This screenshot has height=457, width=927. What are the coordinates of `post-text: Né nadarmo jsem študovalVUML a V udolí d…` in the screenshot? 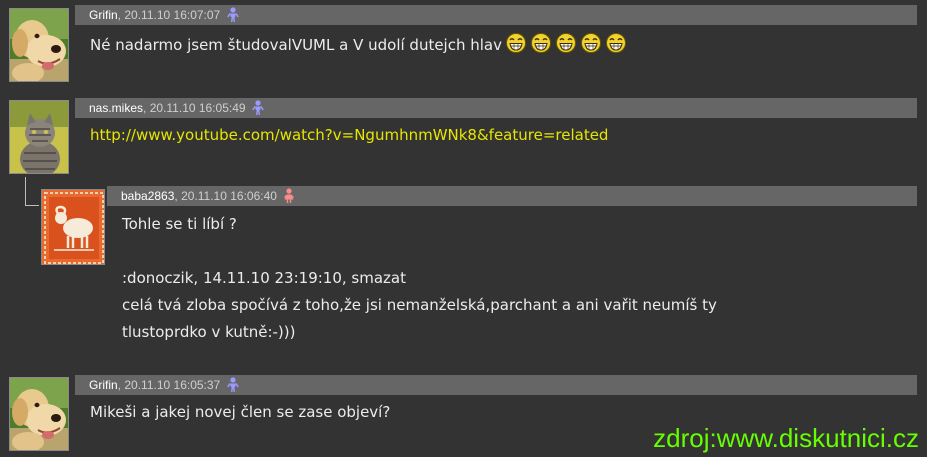 It's located at (360, 46).